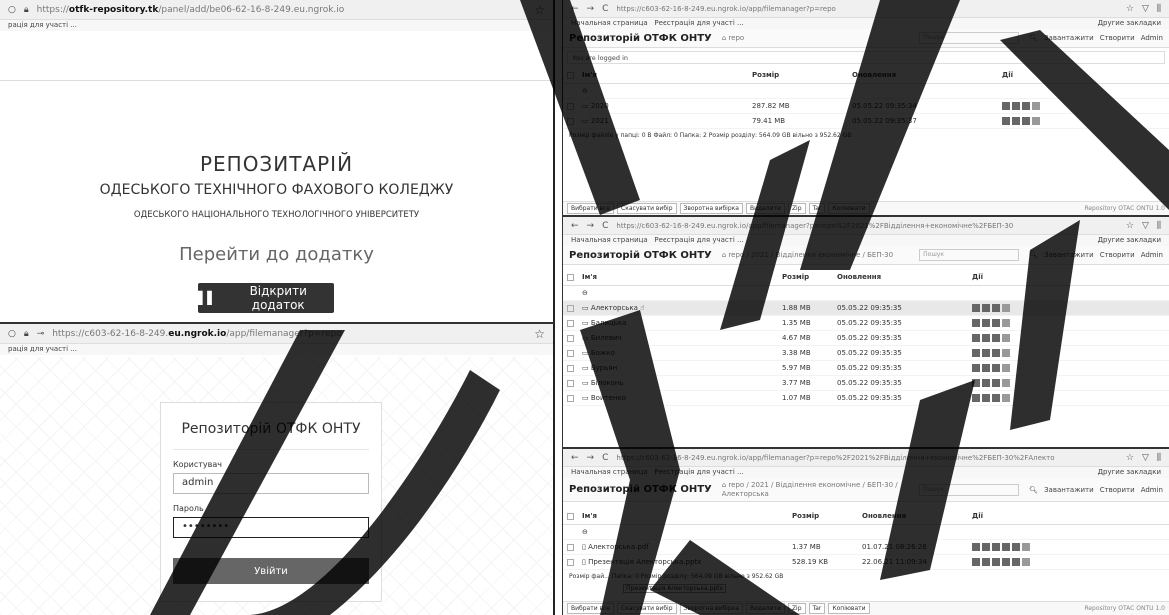  I want to click on row-name: Балицька, so click(609, 323).